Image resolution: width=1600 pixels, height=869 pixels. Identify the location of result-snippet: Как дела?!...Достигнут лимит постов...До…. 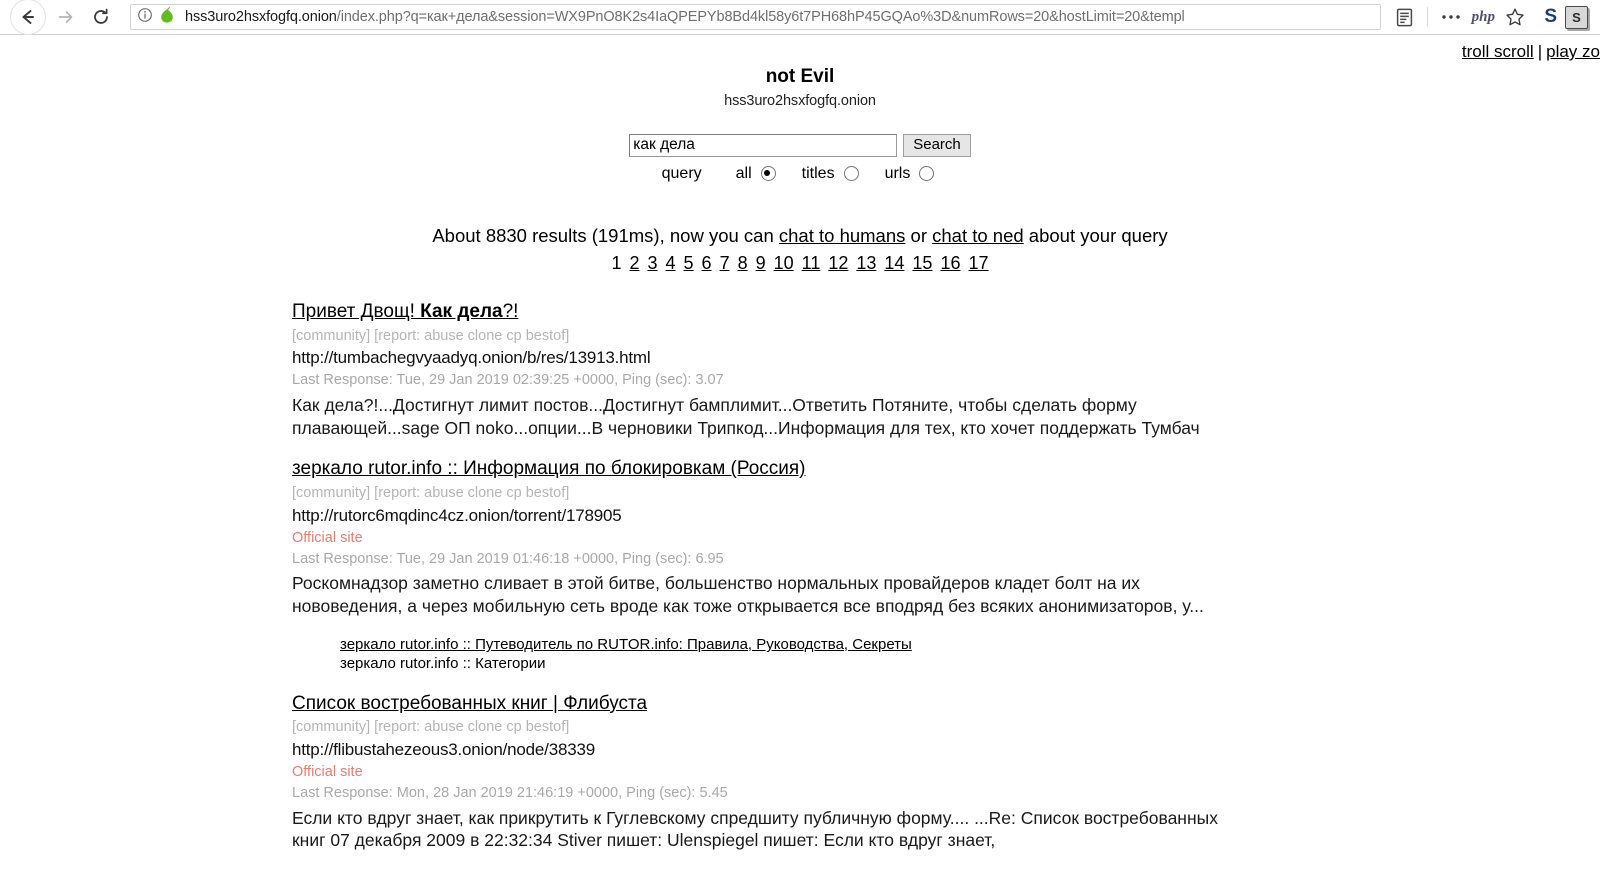
(746, 416).